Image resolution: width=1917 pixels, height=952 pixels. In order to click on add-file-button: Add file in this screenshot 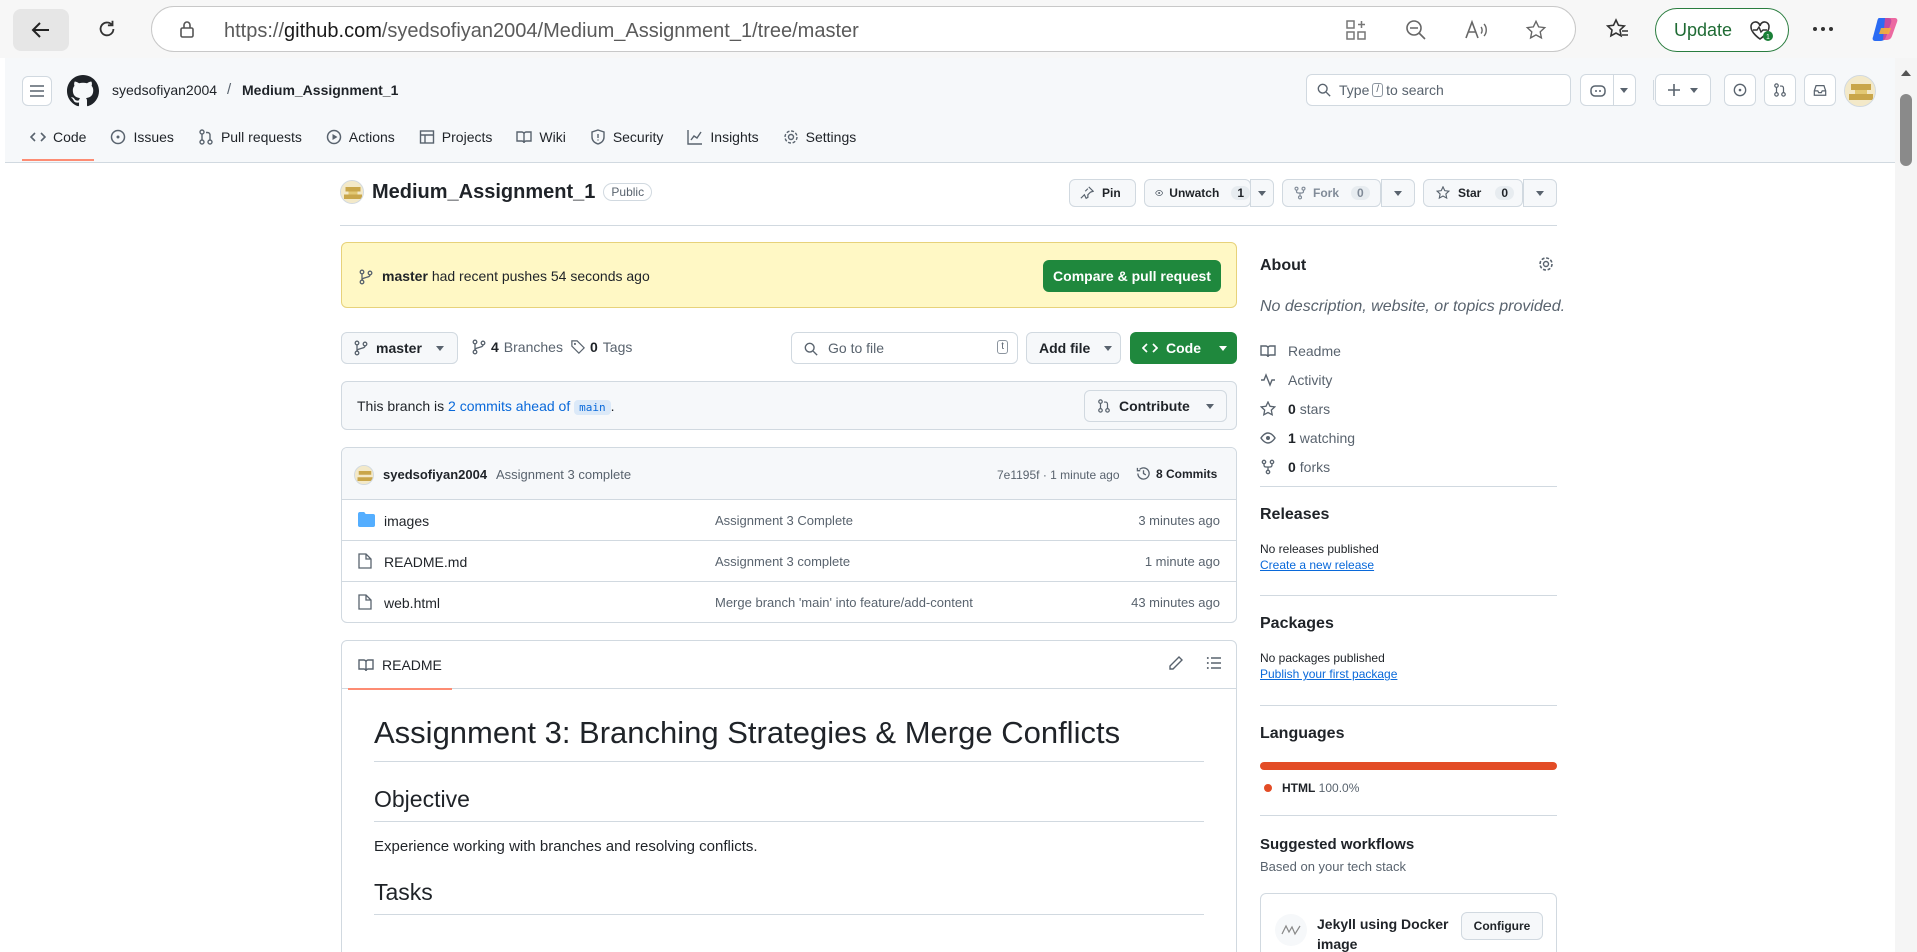, I will do `click(1073, 348)`.